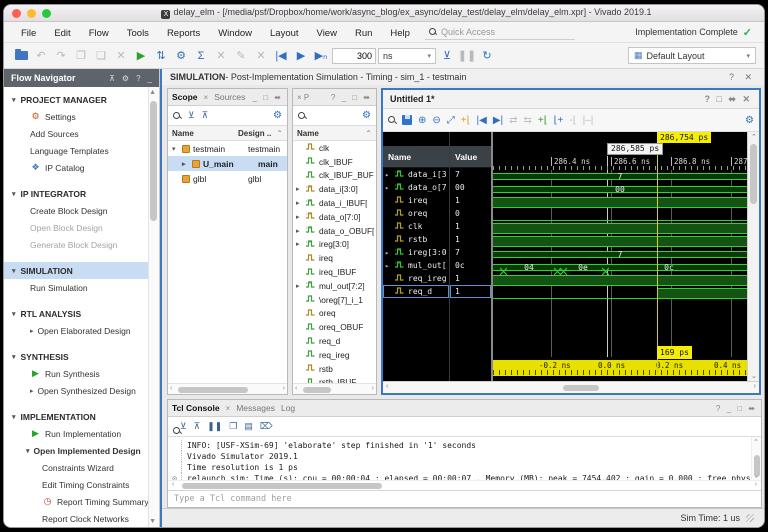 This screenshot has height=532, width=768. What do you see at coordinates (543, 120) in the screenshot?
I see `go-start-icon: +⌊` at bounding box center [543, 120].